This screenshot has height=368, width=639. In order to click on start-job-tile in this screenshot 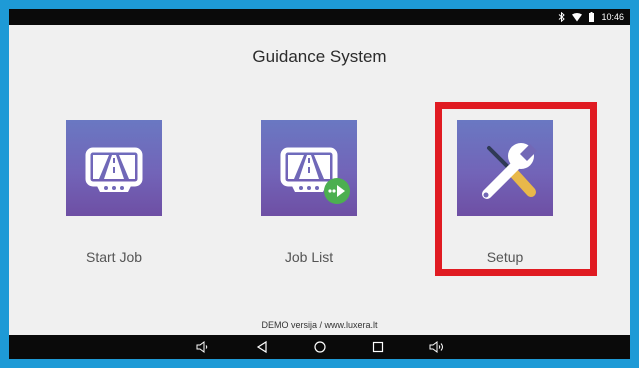, I will do `click(114, 168)`.